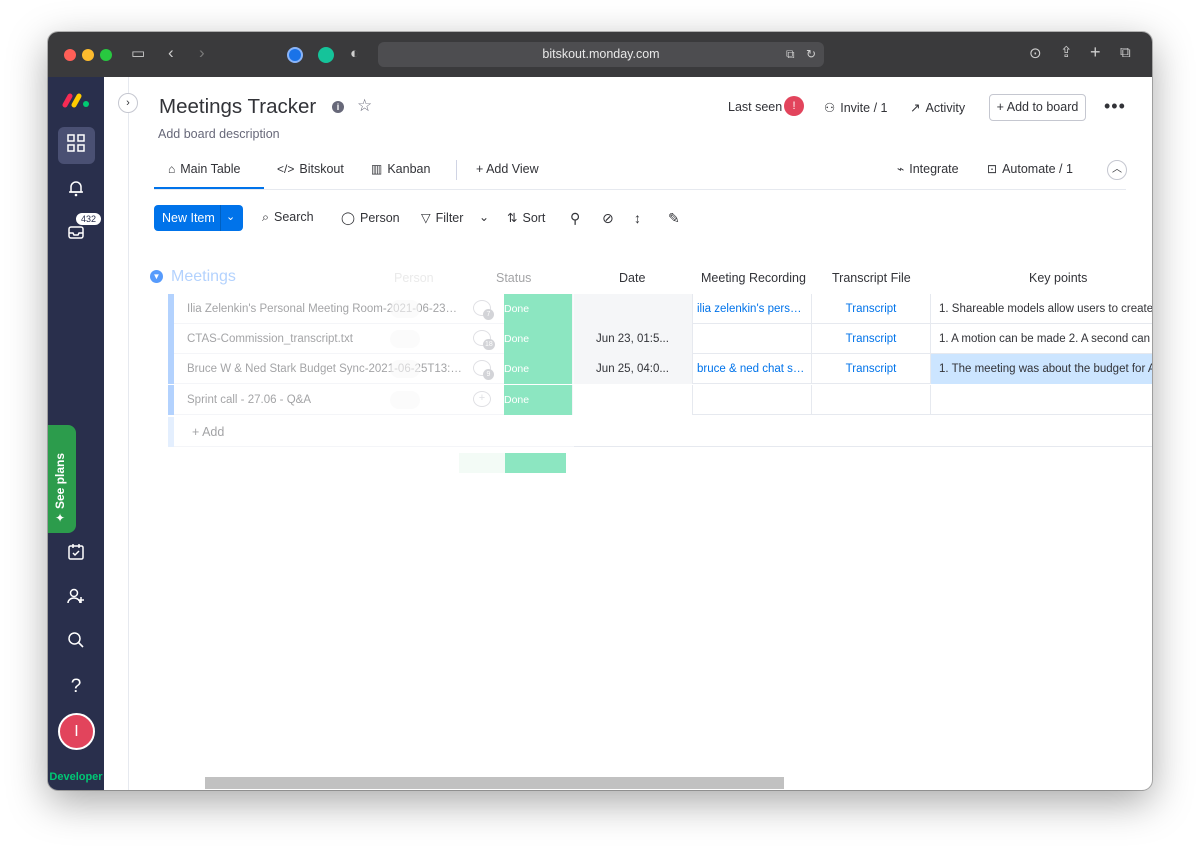  I want to click on paint-icon: ✎, so click(674, 218).